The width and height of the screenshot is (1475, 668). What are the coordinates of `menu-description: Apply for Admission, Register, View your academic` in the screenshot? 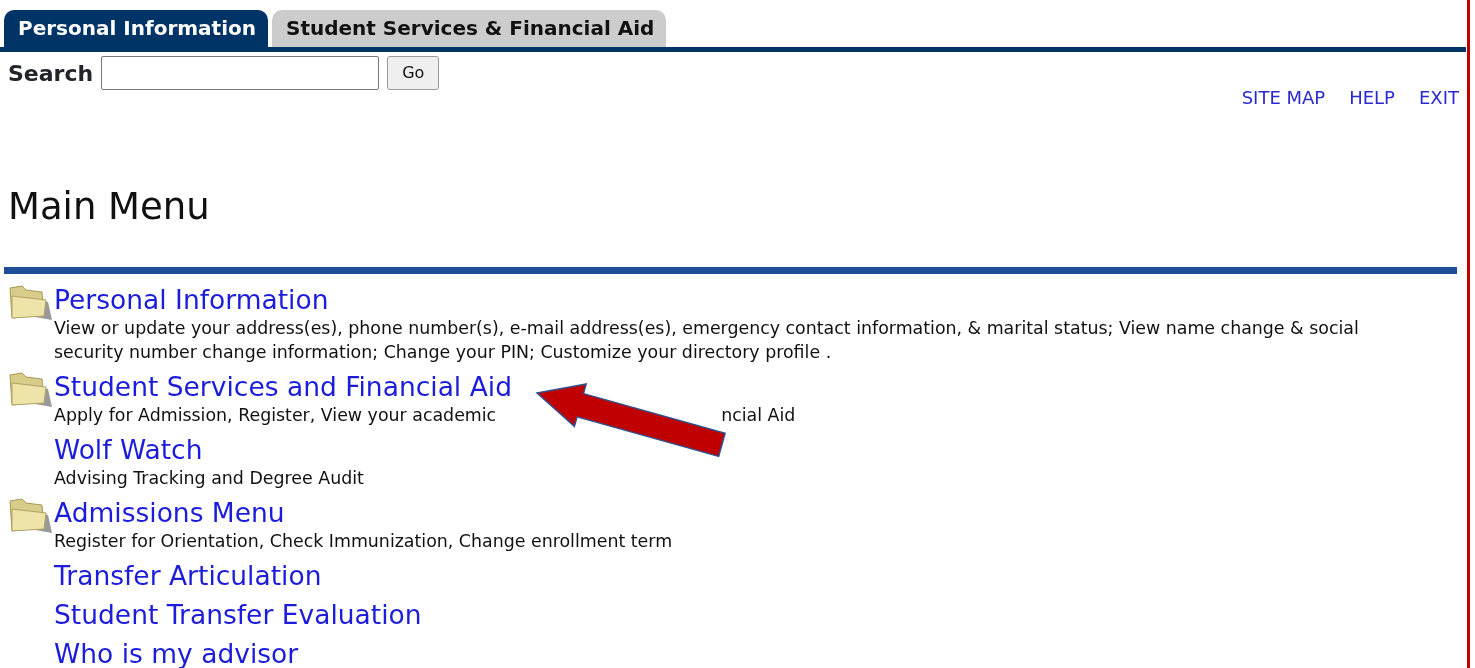 It's located at (275, 415).